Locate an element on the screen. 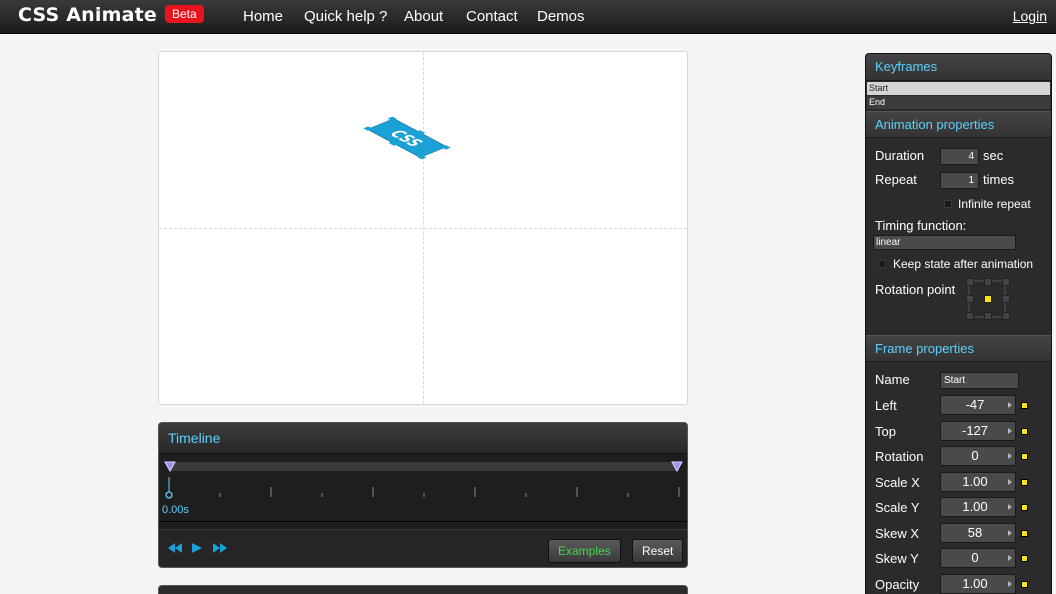 This screenshot has width=1056, height=594. timing-function-select: linear is located at coordinates (944, 242).